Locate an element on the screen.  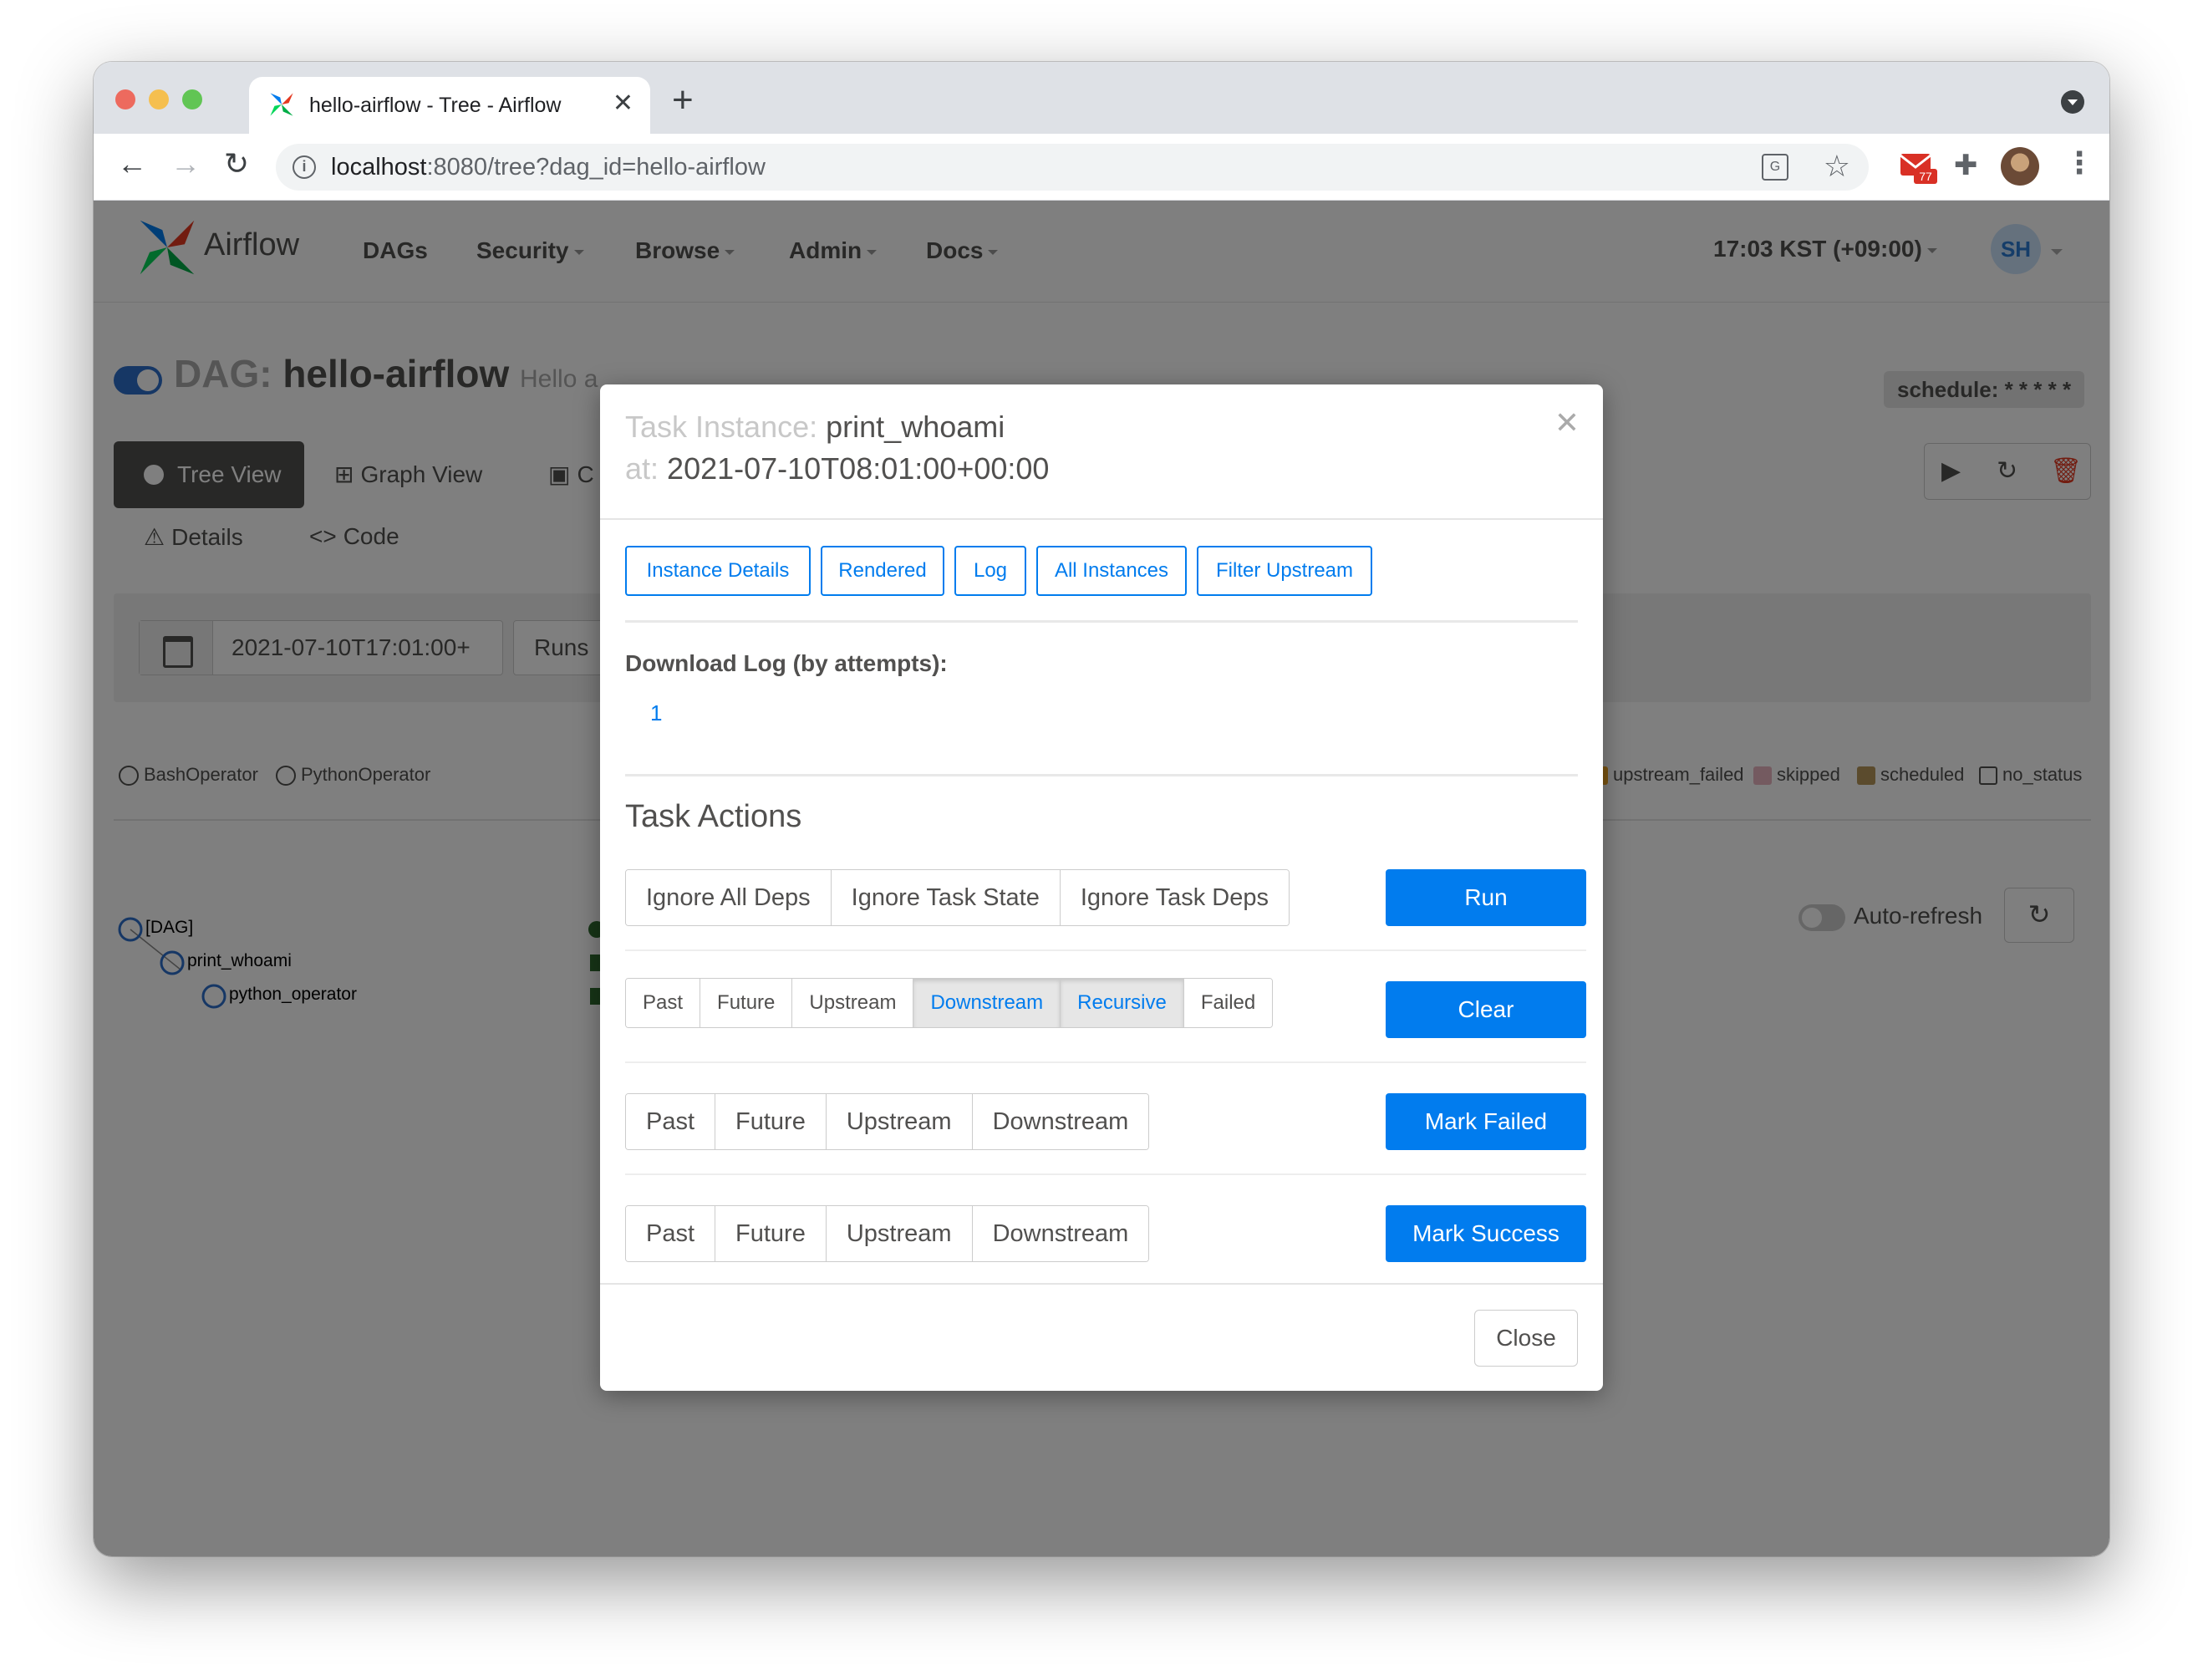
tab-title: hello-airflow - Tree - Airflow is located at coordinates (435, 105).